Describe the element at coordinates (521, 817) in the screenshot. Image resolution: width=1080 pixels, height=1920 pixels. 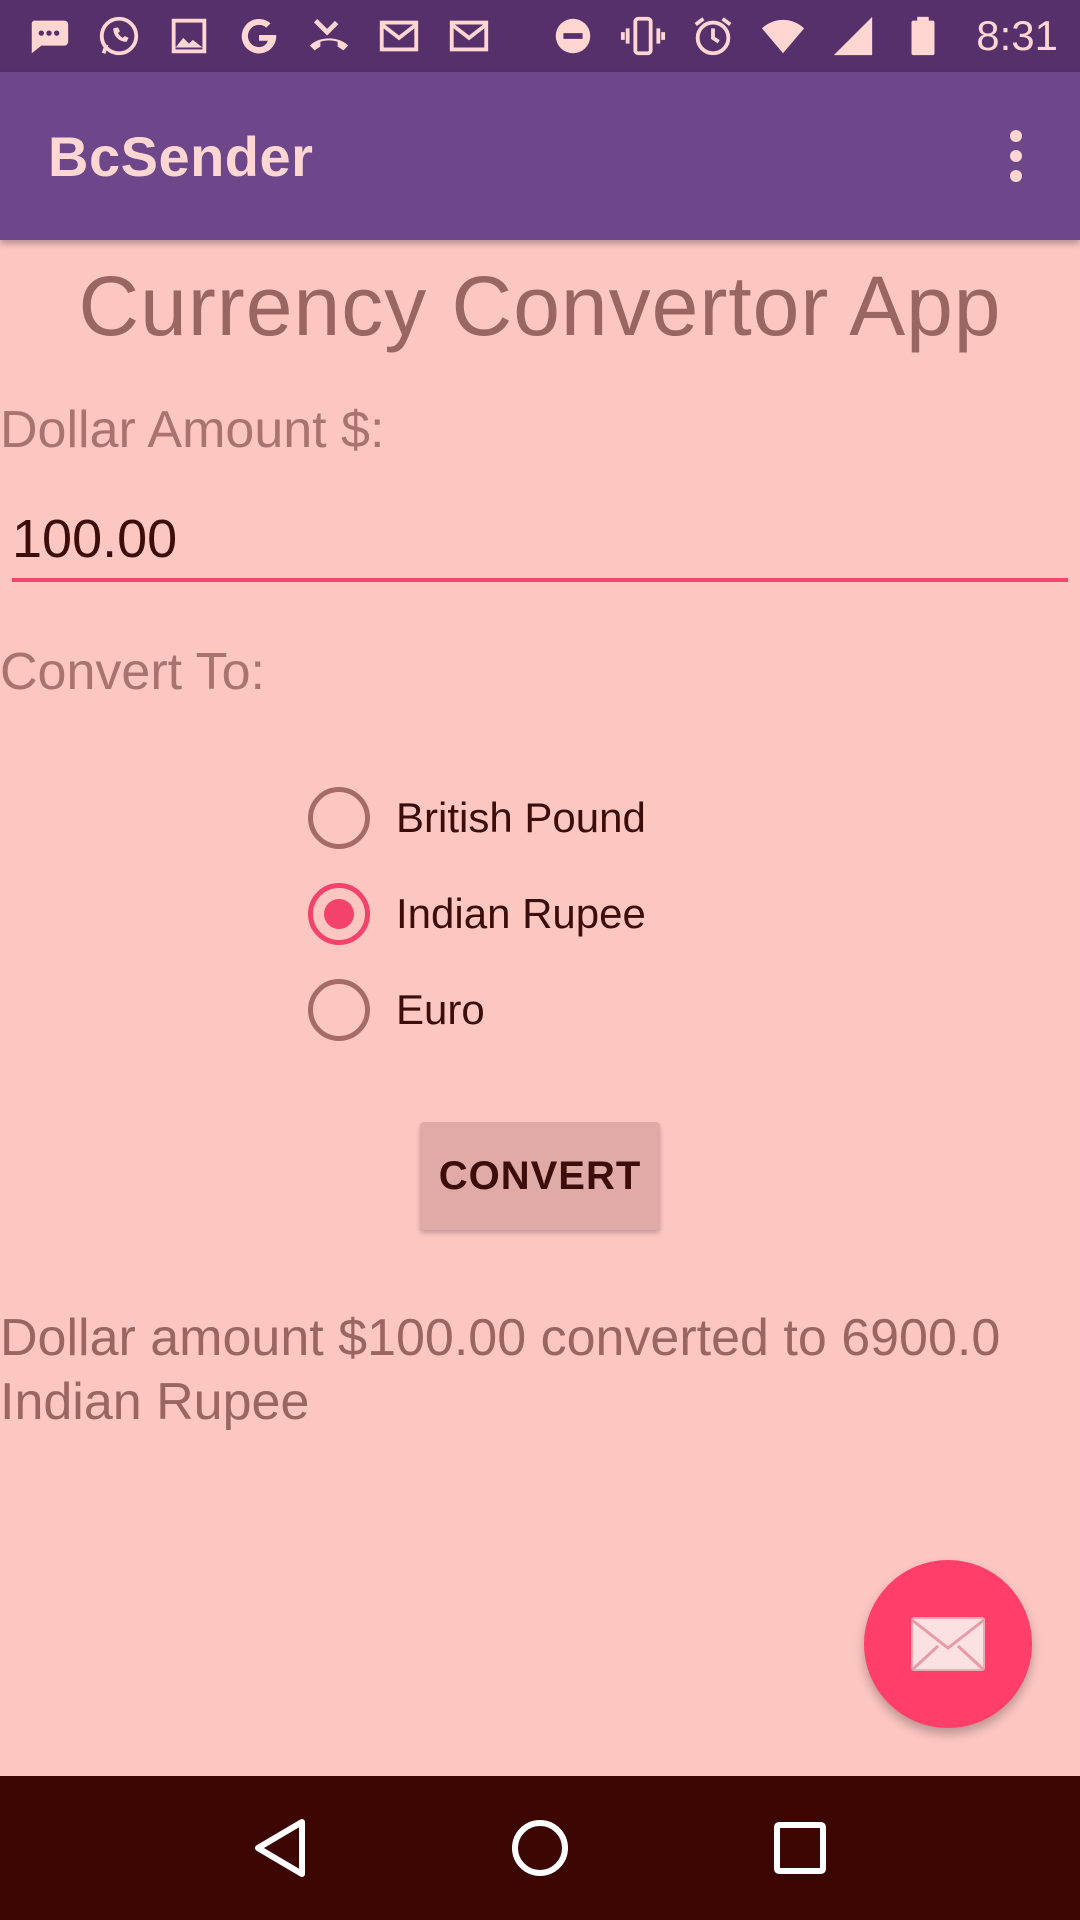
I see `radio-label: British Pound` at that location.